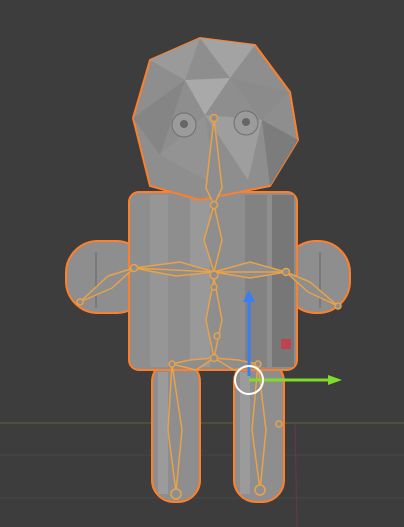  What do you see at coordinates (335, 380) in the screenshot?
I see `gizmo-x-arrow` at bounding box center [335, 380].